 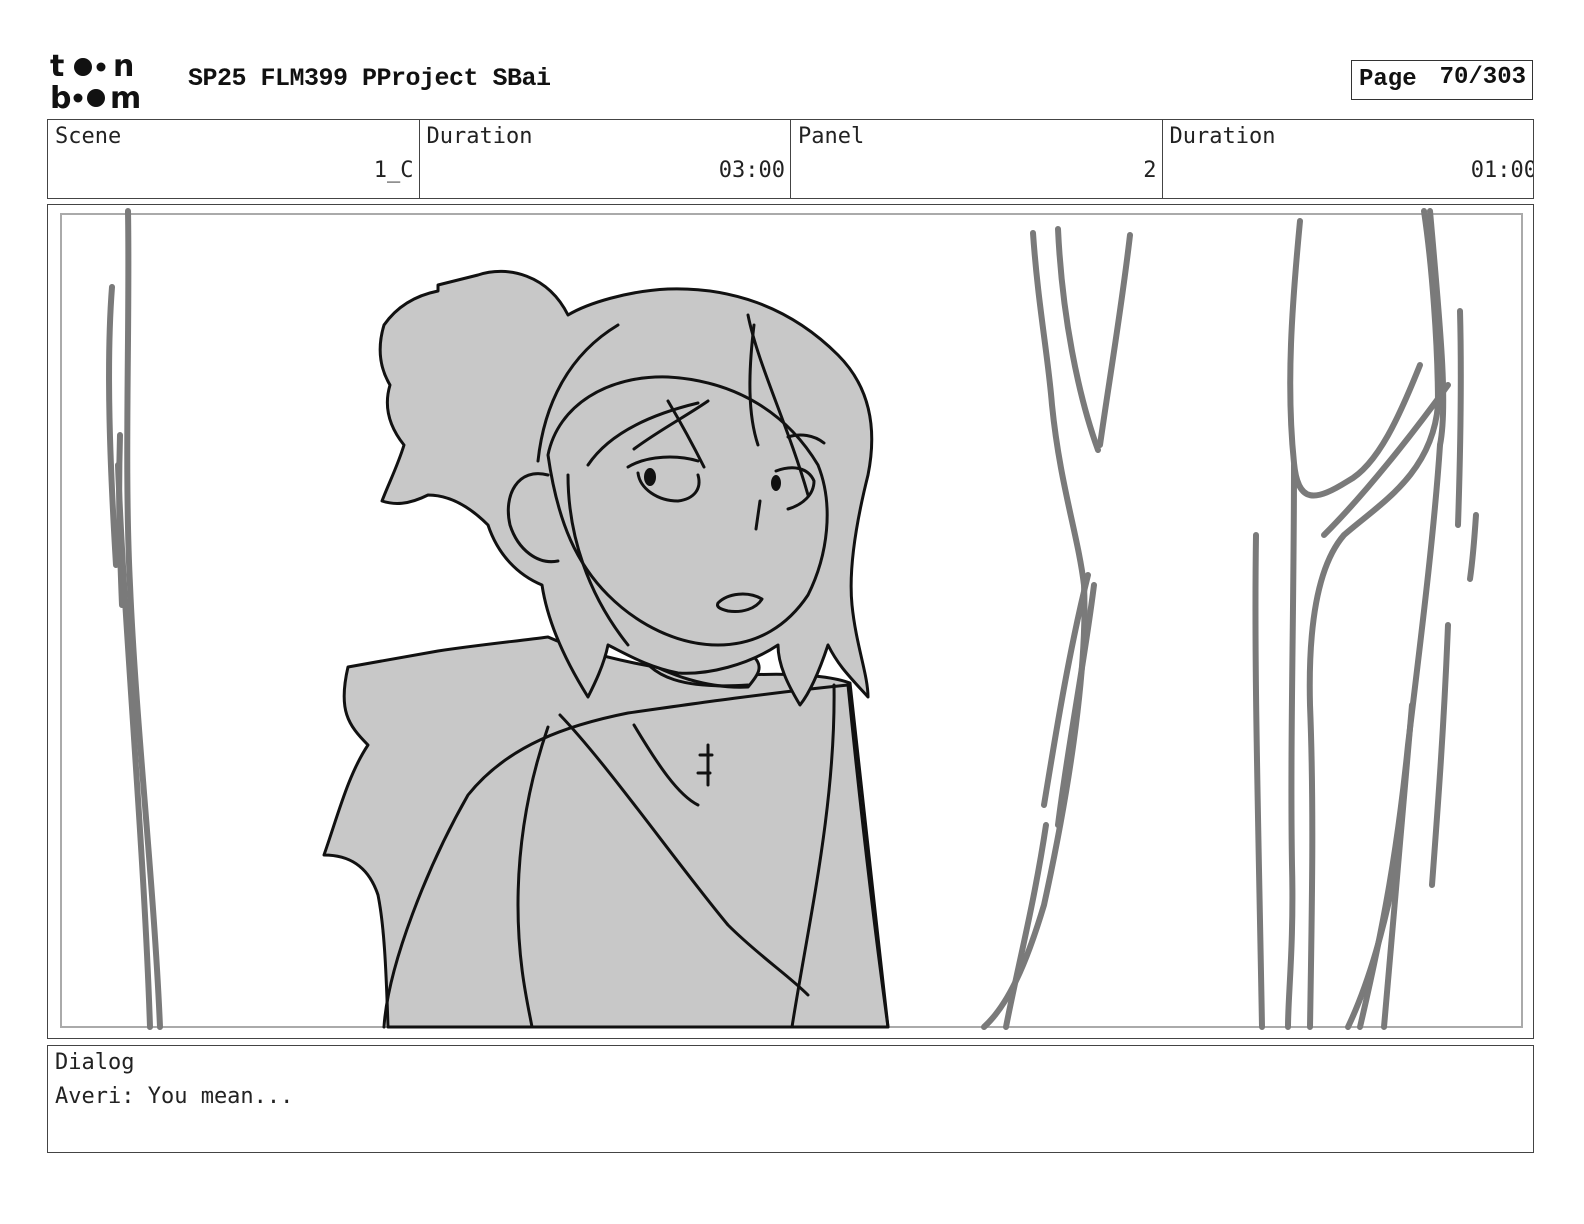 I want to click on panel-cell: Panel 2, so click(x=977, y=159).